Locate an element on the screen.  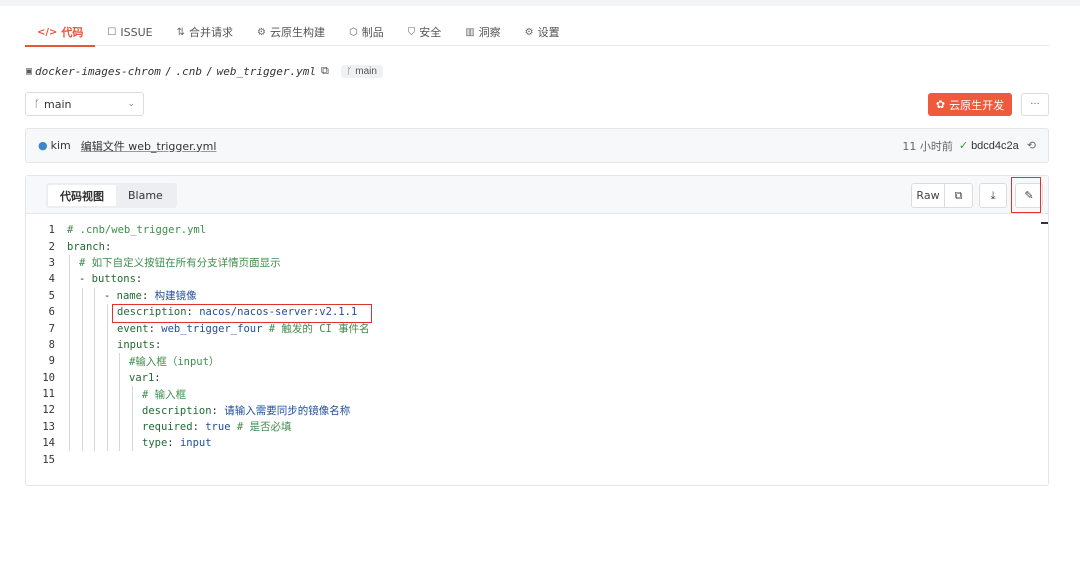
line-number: 6 is located at coordinates (40, 312).